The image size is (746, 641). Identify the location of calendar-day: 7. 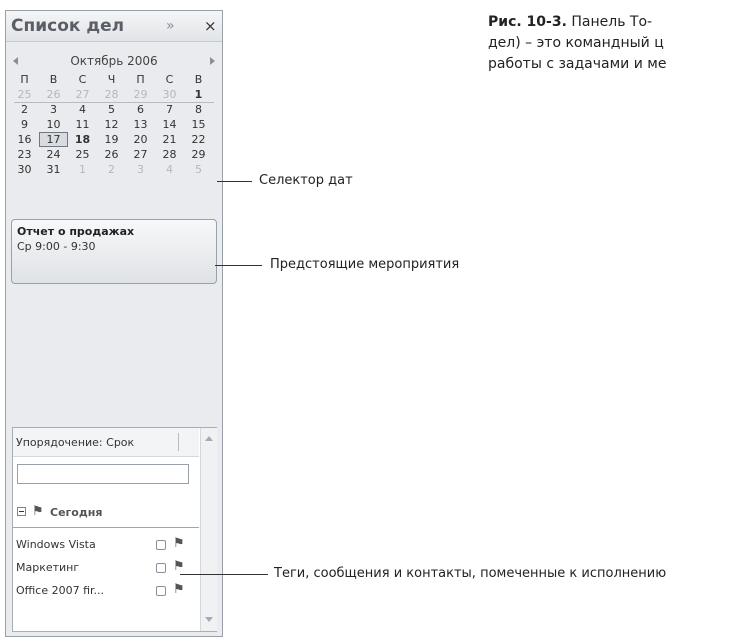
(169, 109).